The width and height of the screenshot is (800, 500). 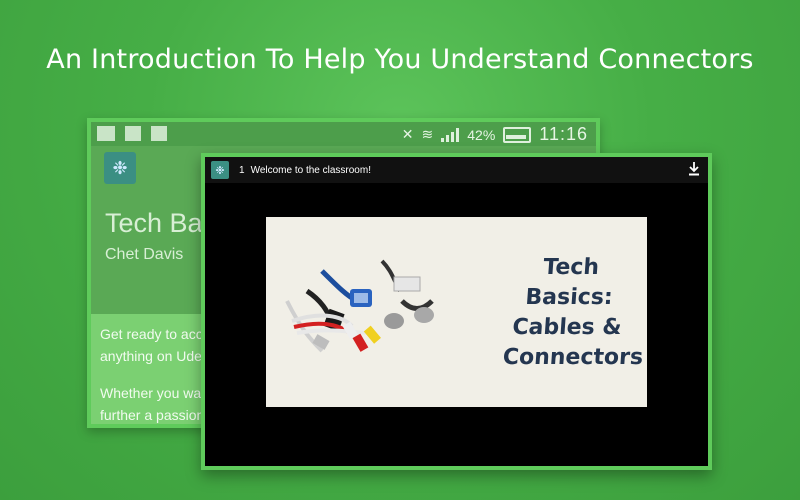 What do you see at coordinates (573, 313) in the screenshot?
I see `slide-title: Tech Basics: Cables & Connectors` at bounding box center [573, 313].